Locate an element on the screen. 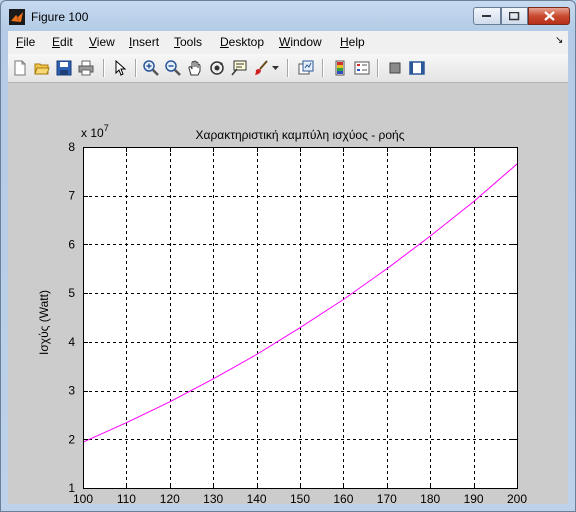  dock-arrow-icon: ↘ is located at coordinates (559, 40).